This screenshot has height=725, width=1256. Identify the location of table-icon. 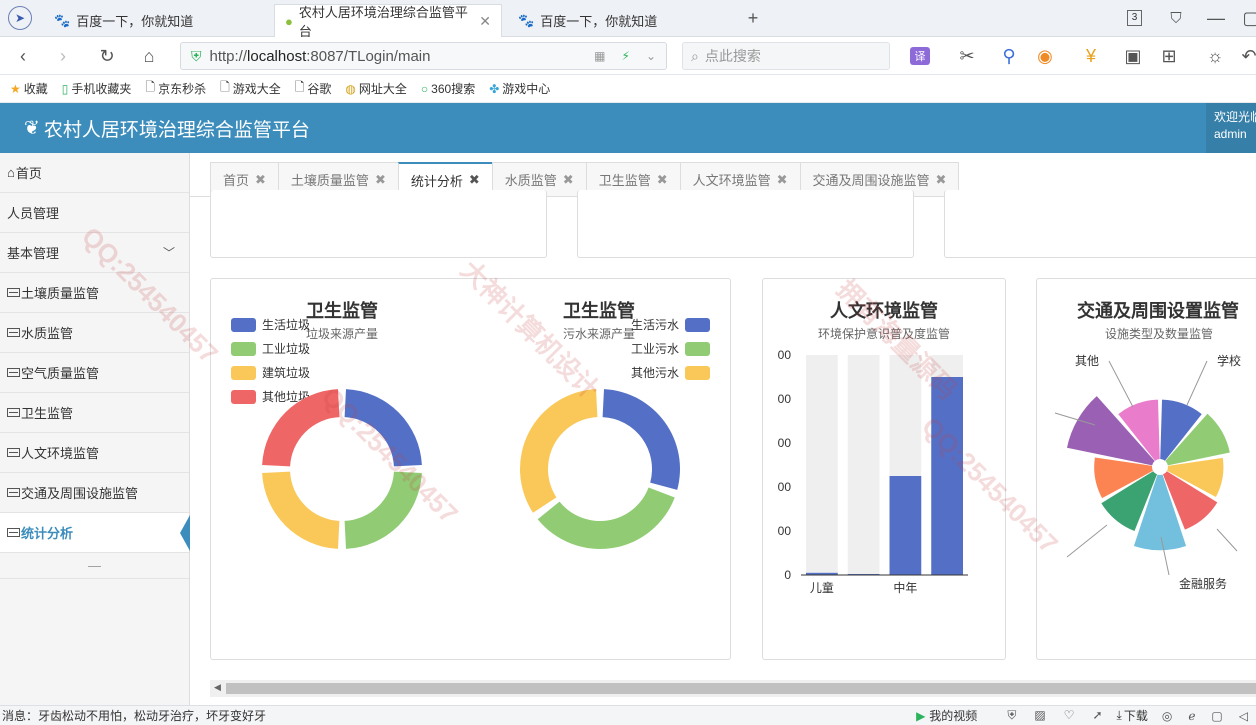
(13, 492).